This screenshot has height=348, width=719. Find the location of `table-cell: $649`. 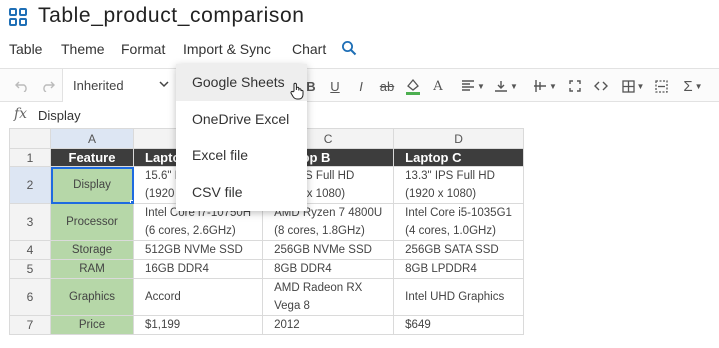

table-cell: $649 is located at coordinates (458, 325).